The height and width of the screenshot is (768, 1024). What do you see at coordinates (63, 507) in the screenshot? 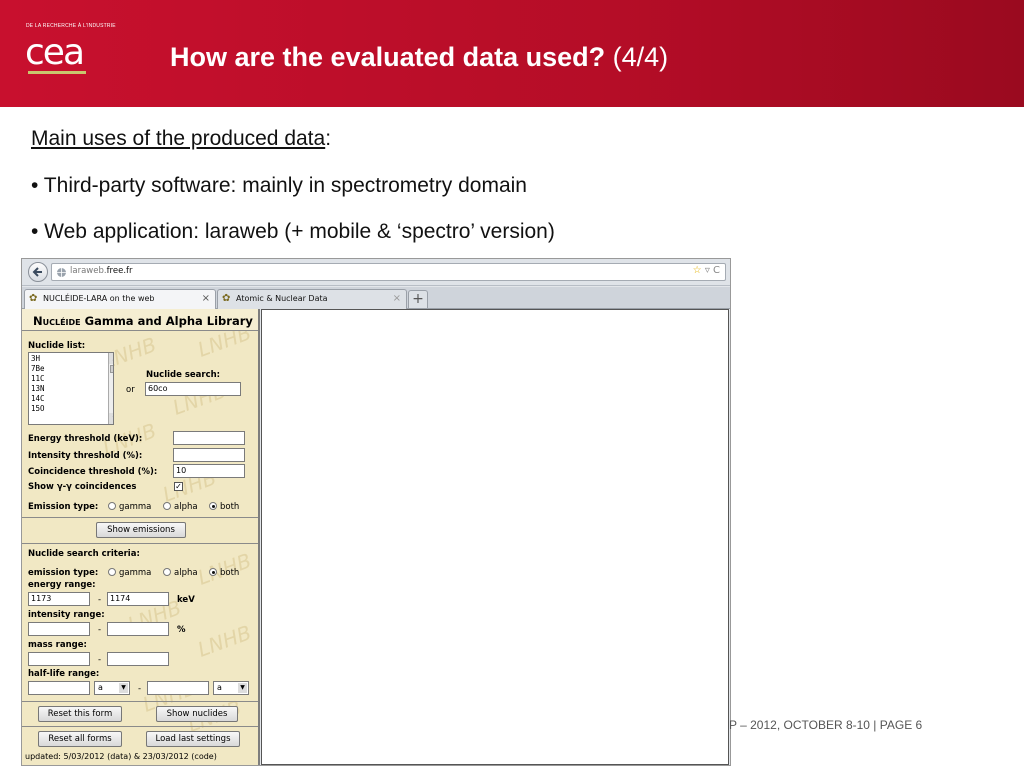
I see `emission-type-label: Emission type:` at bounding box center [63, 507].